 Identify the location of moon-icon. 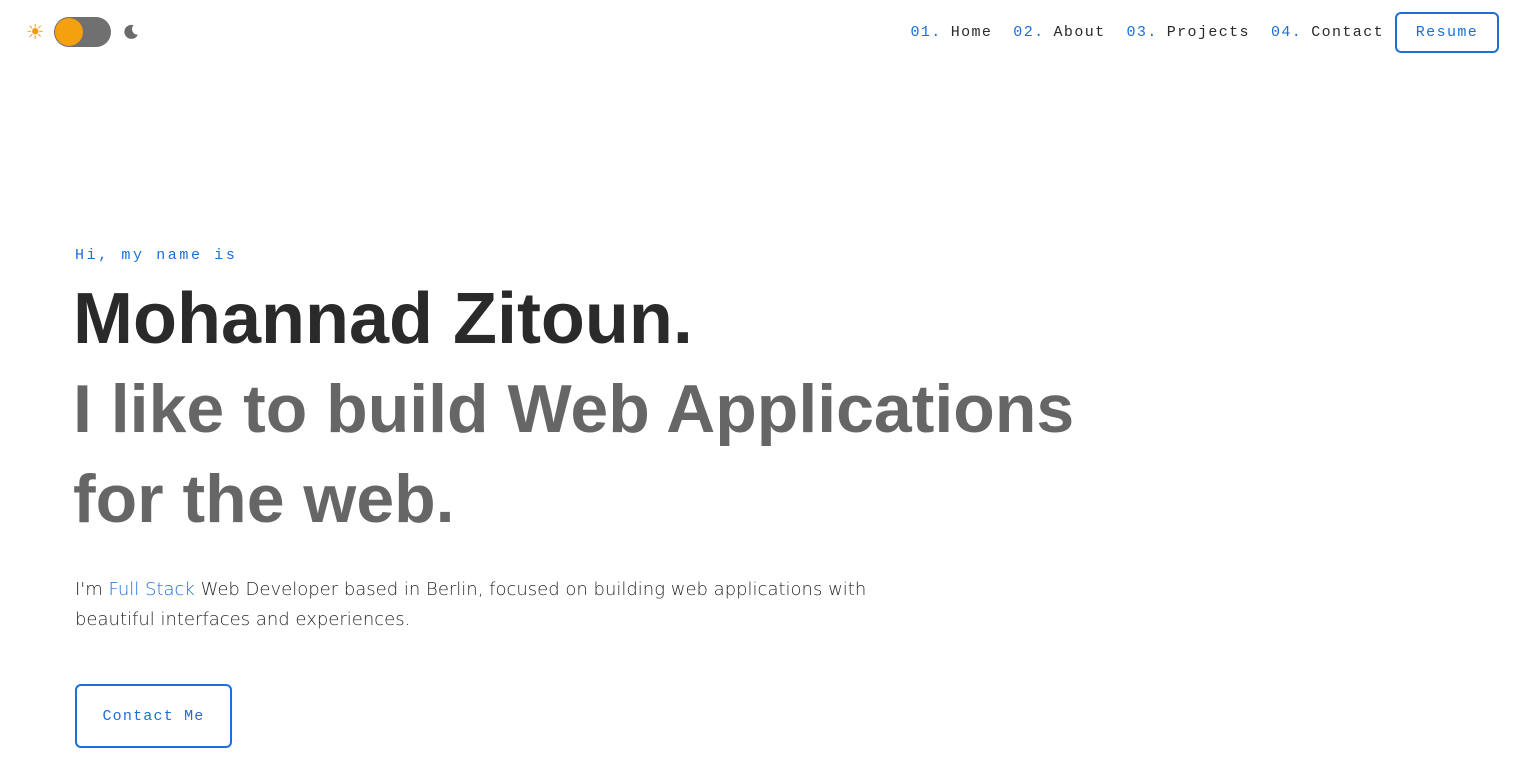
(131, 32).